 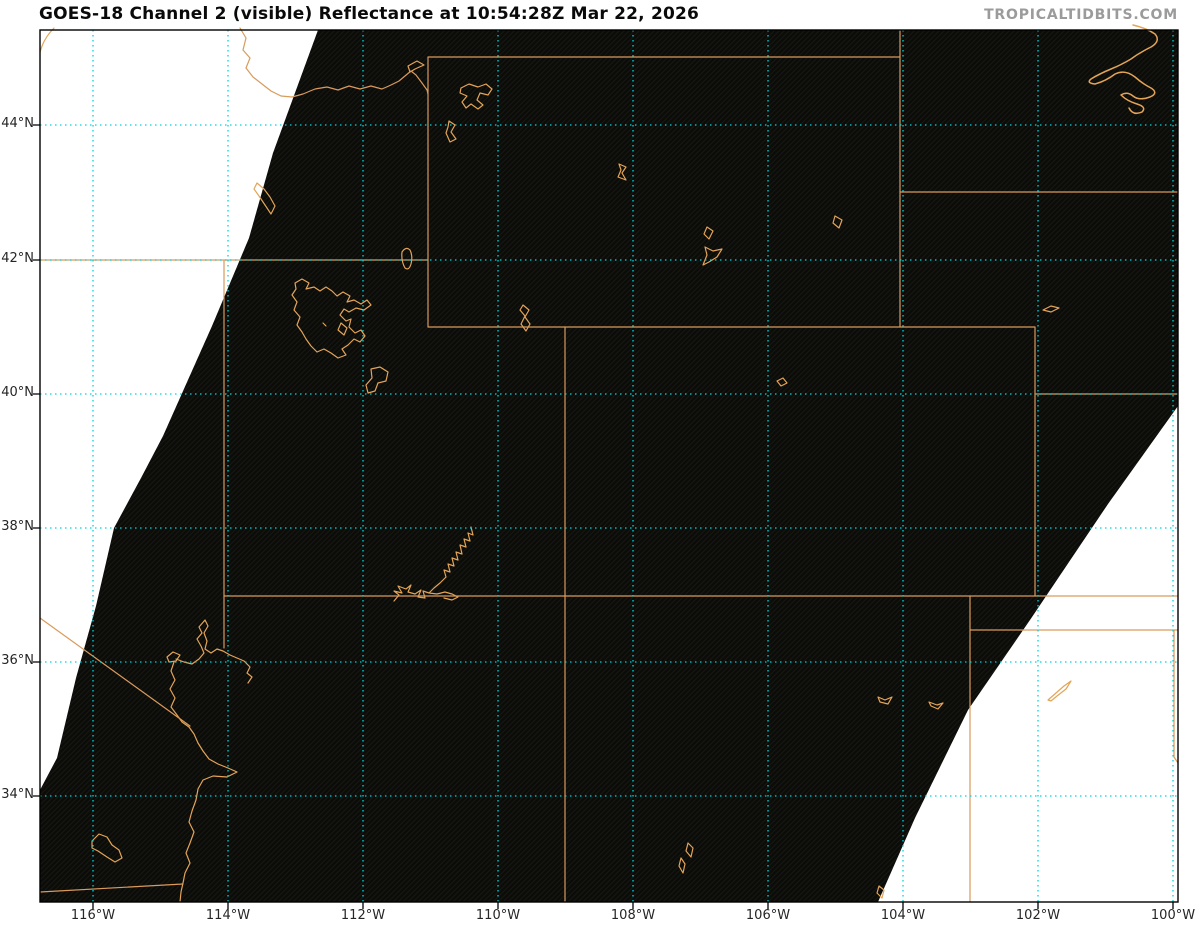 What do you see at coordinates (228, 915) in the screenshot?
I see `lon-tick-label-114w: 114°W` at bounding box center [228, 915].